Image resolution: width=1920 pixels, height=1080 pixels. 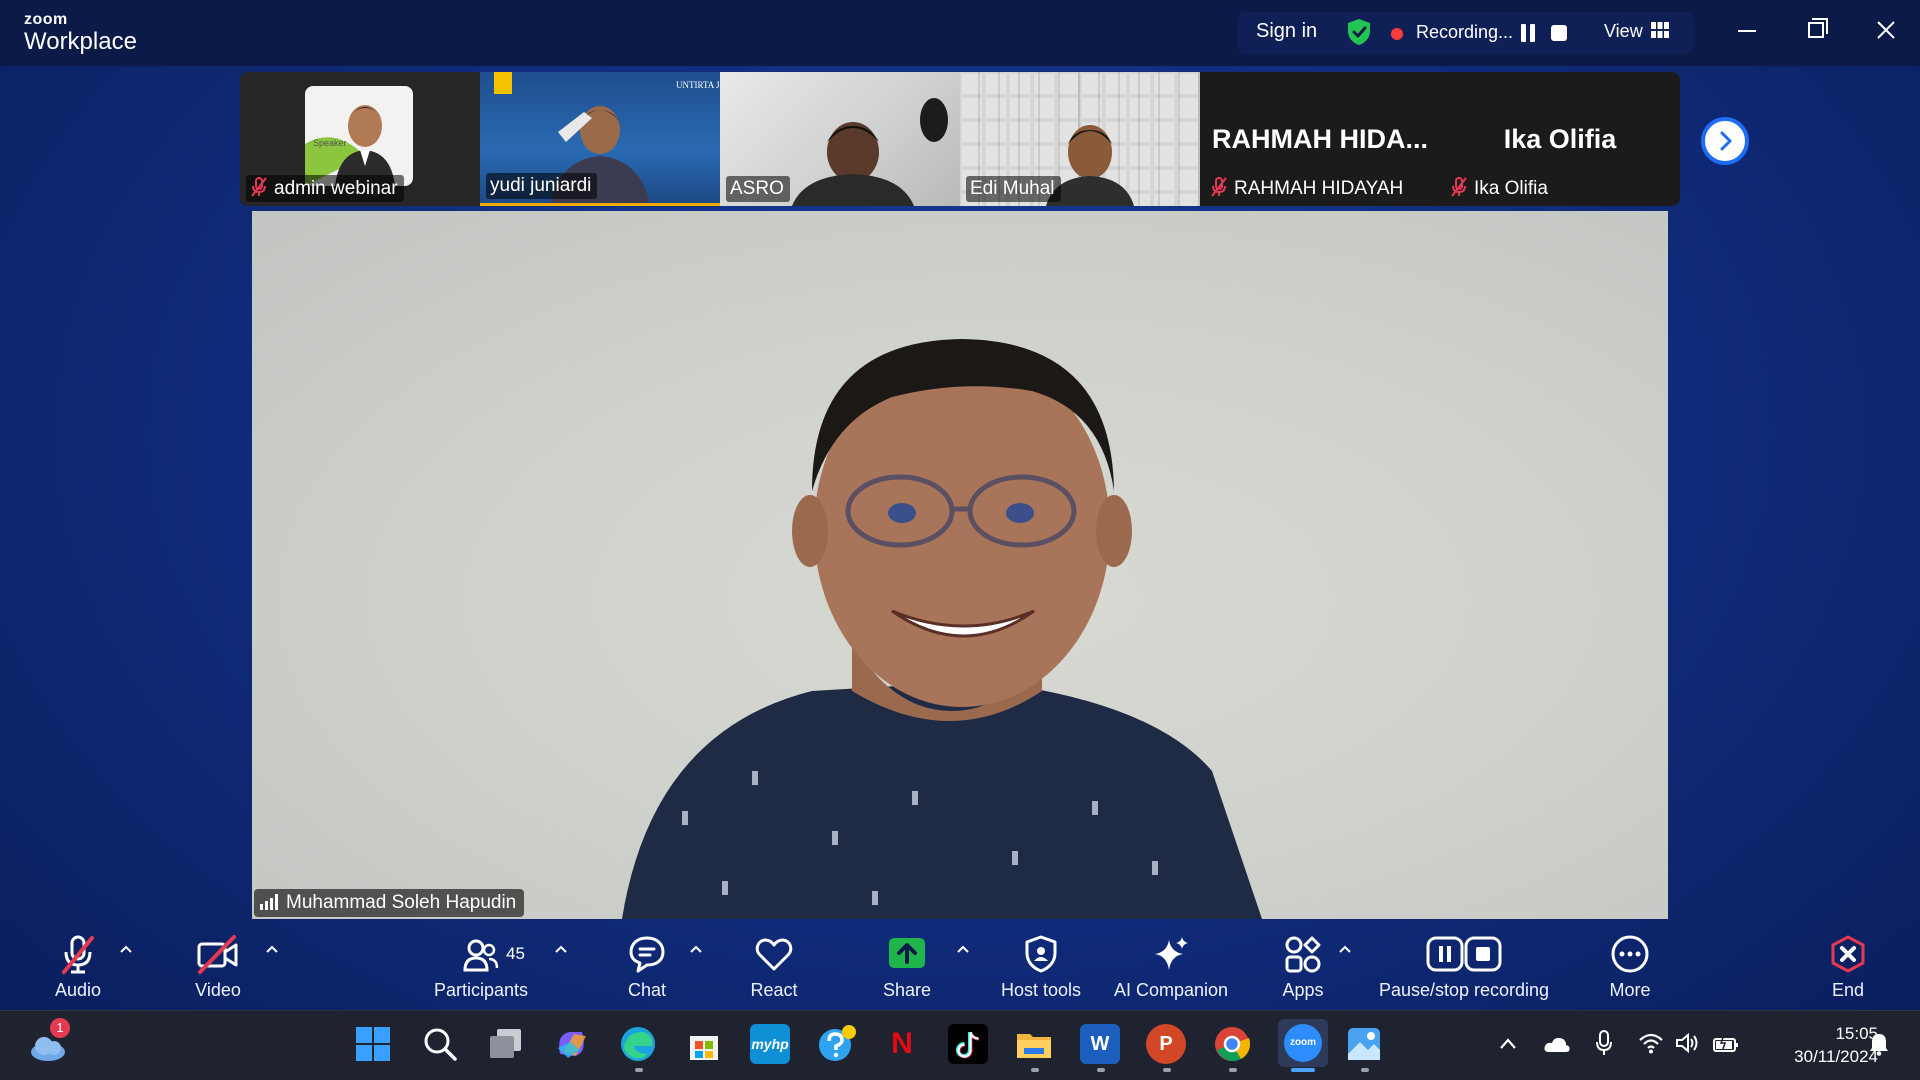 What do you see at coordinates (1397, 34) in the screenshot?
I see `recording-dot-icon` at bounding box center [1397, 34].